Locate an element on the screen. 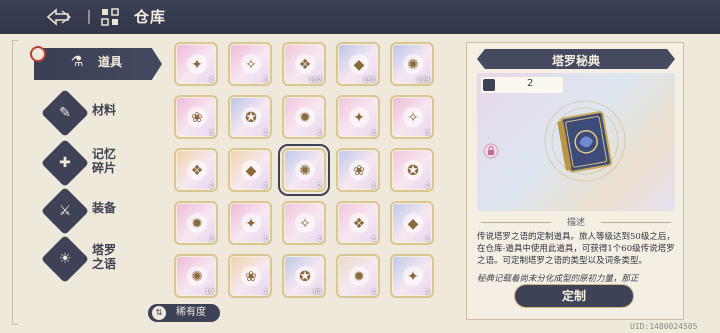  category-item-materials: ✎ 材料 is located at coordinates (104, 113).